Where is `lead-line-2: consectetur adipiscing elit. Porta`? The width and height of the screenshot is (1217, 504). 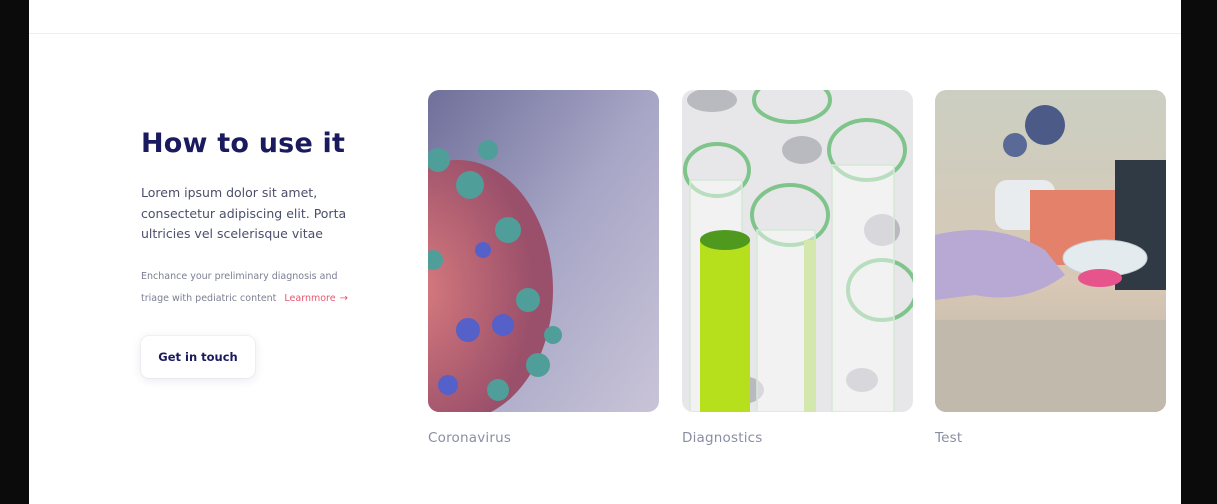
lead-line-2: consectetur adipiscing elit. Porta is located at coordinates (244, 213).